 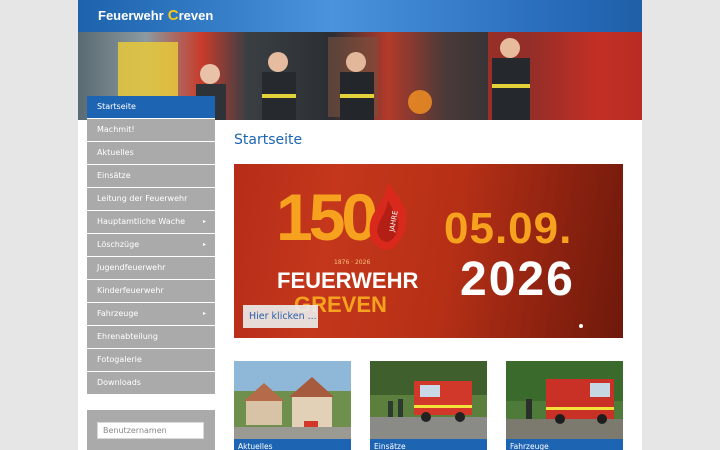 I want to click on sidebar-item-kinderfeuerwehr: Kinderfeuerwehr, so click(x=151, y=291).